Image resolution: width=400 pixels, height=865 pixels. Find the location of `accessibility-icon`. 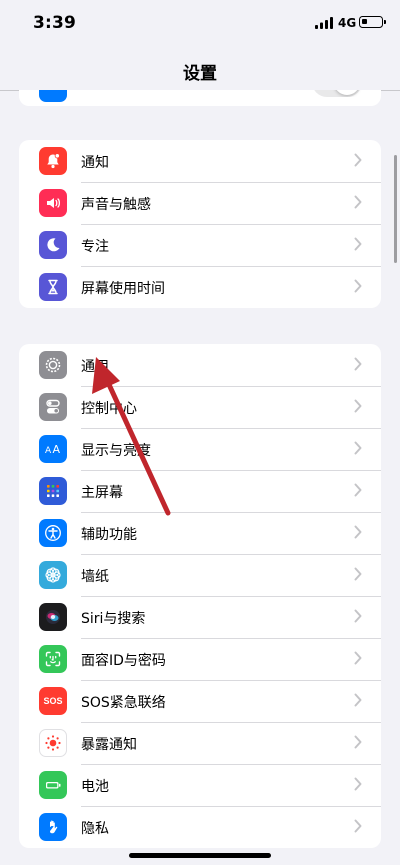

accessibility-icon is located at coordinates (53, 533).